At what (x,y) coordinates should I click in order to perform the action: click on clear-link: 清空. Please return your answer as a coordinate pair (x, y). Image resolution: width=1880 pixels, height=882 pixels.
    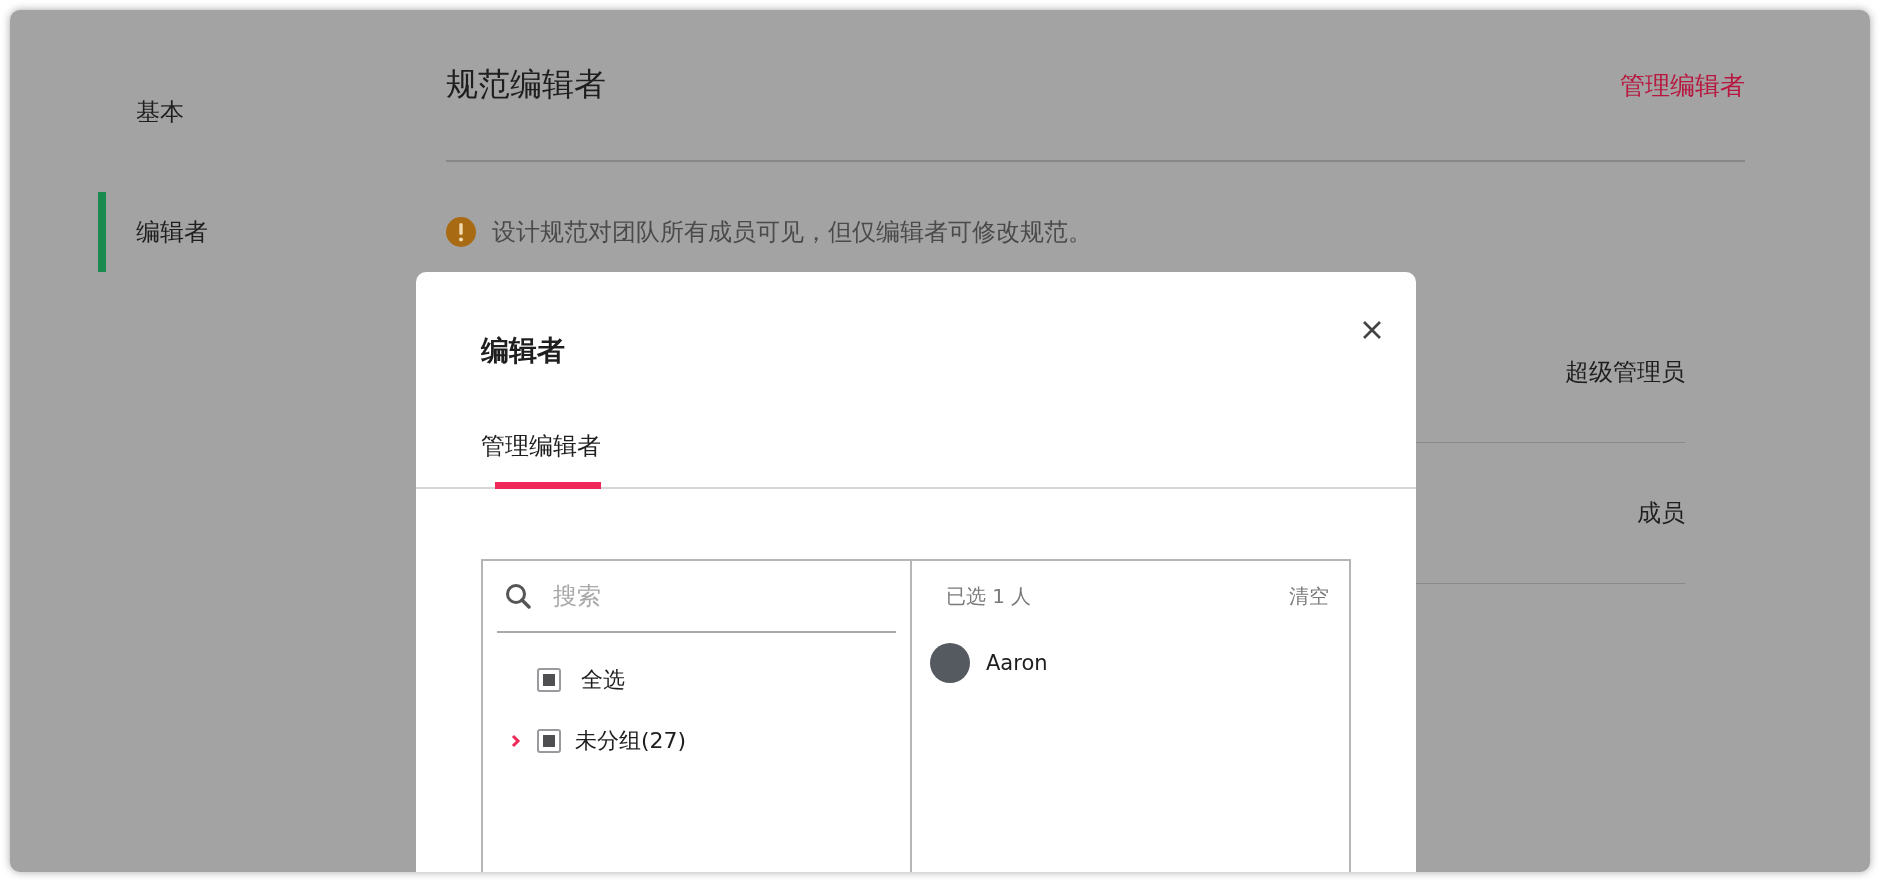
    Looking at the image, I should click on (1309, 596).